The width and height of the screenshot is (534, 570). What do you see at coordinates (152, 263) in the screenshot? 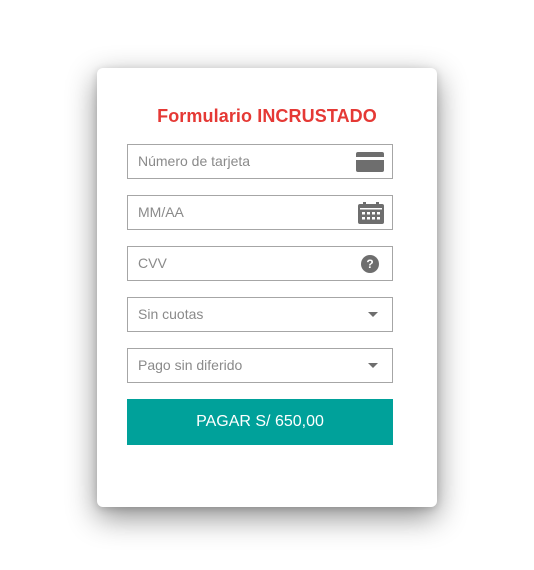
I see `cvv-placeholder: CVV` at bounding box center [152, 263].